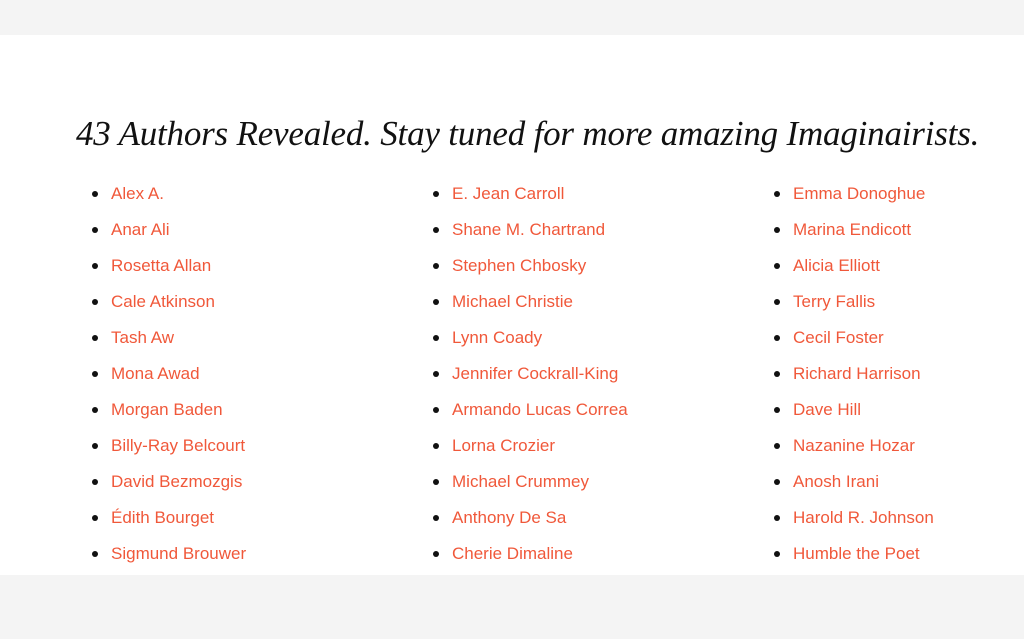 The height and width of the screenshot is (639, 1024). I want to click on author-link: Lorna Crozier, so click(503, 445).